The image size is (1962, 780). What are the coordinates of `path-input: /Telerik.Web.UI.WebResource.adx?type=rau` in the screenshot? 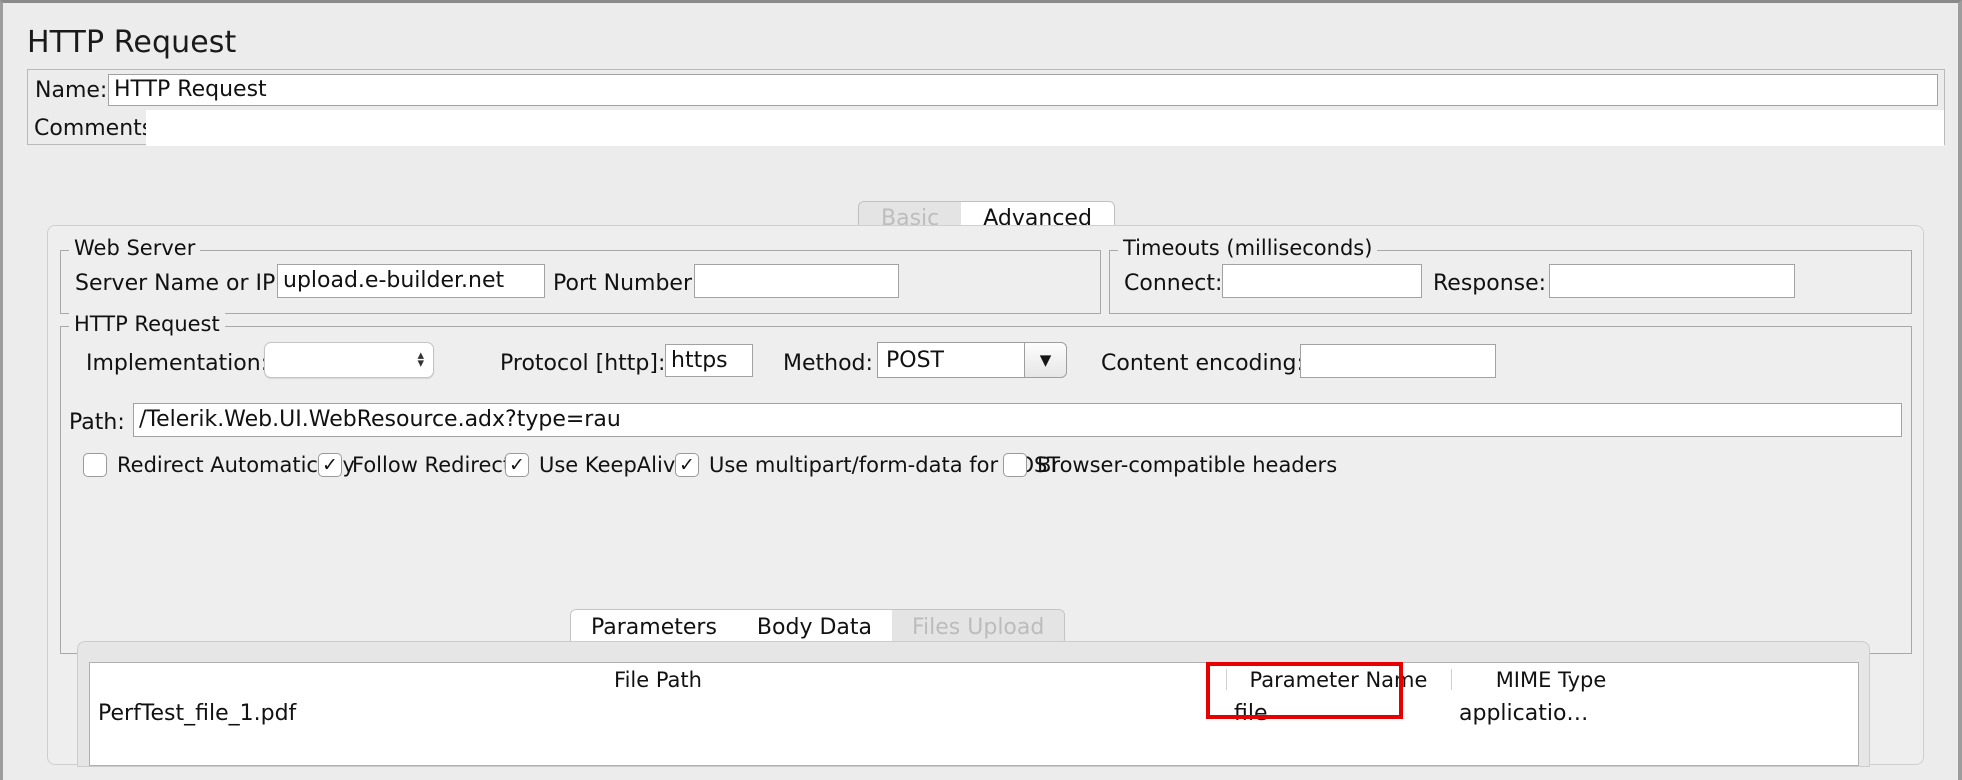 It's located at (1017, 420).